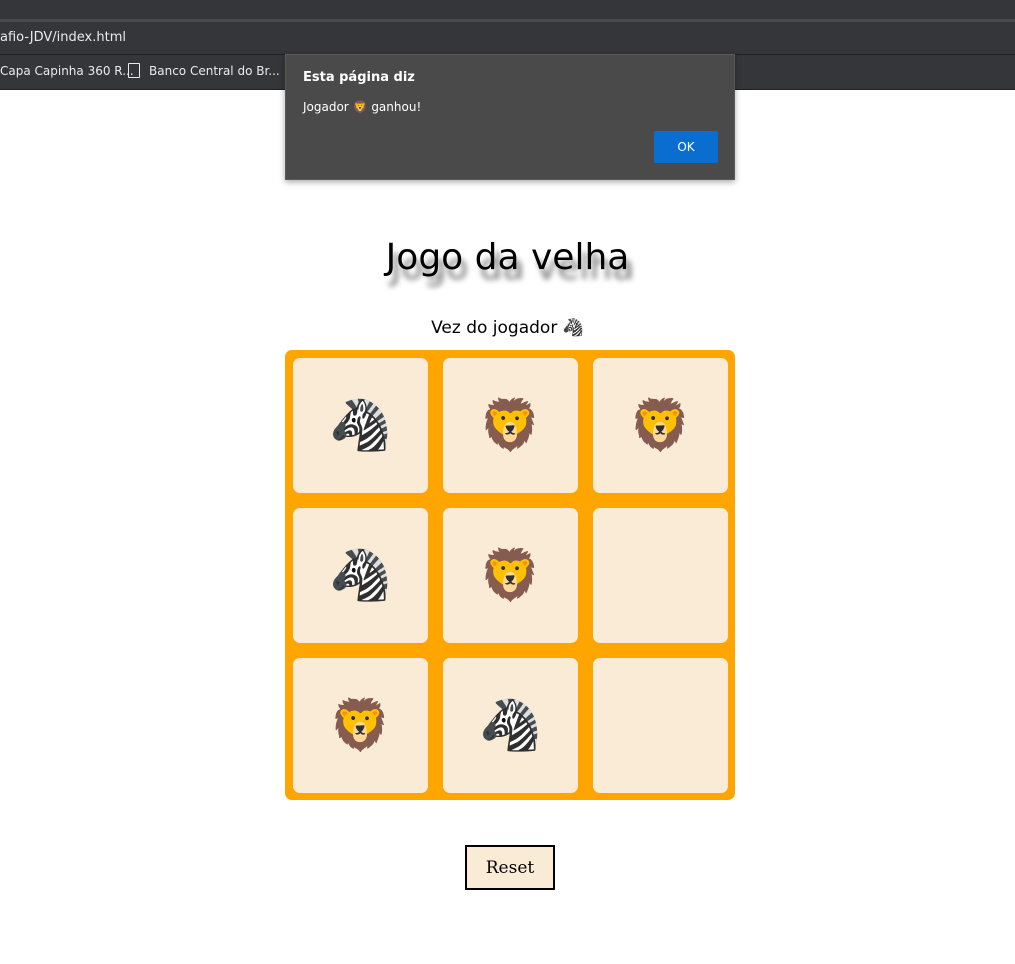 The height and width of the screenshot is (964, 1015). I want to click on alert-title: Esta página diz, so click(359, 77).